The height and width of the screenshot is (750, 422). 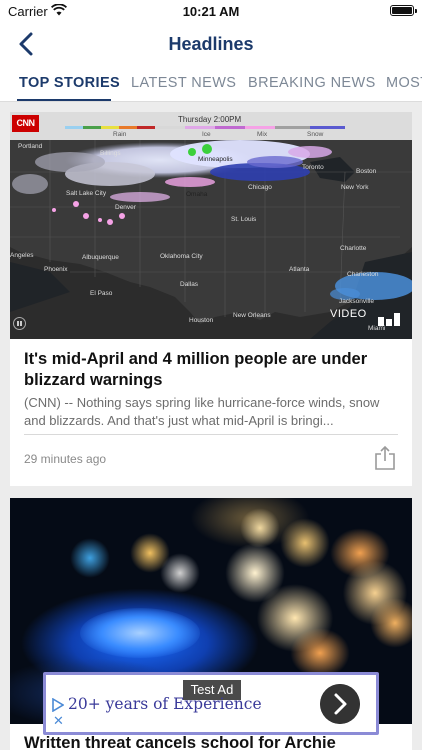 What do you see at coordinates (404, 83) in the screenshot?
I see `tab-most: MOST` at bounding box center [404, 83].